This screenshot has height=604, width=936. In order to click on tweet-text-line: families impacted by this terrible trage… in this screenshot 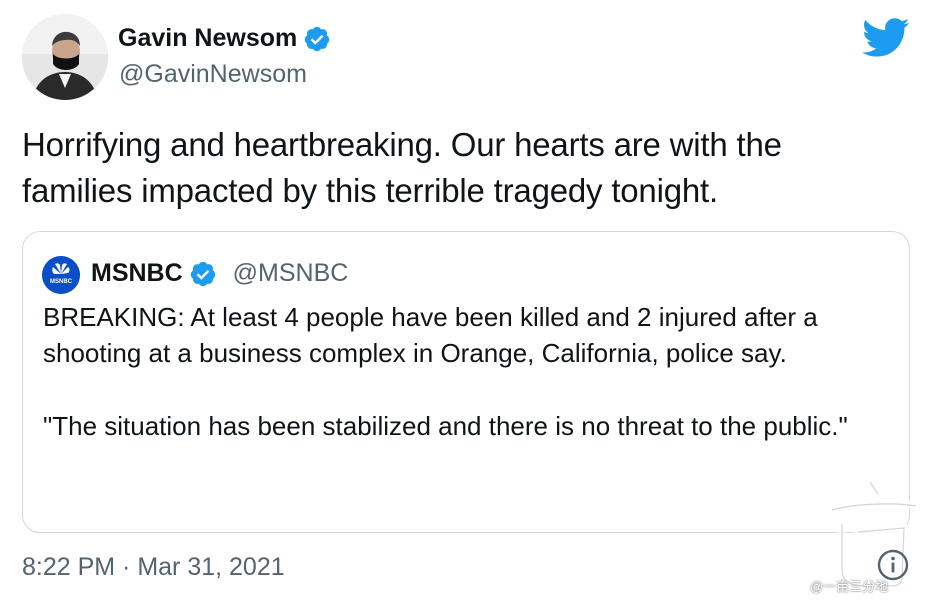, I will do `click(370, 190)`.